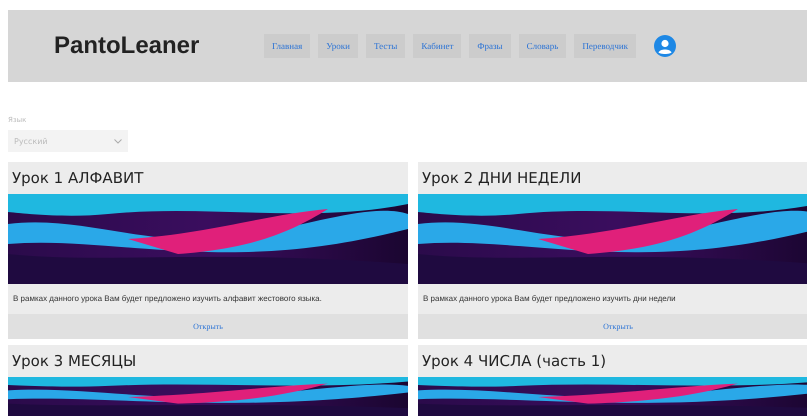 The image size is (807, 416). I want to click on user-avatar-icon, so click(665, 46).